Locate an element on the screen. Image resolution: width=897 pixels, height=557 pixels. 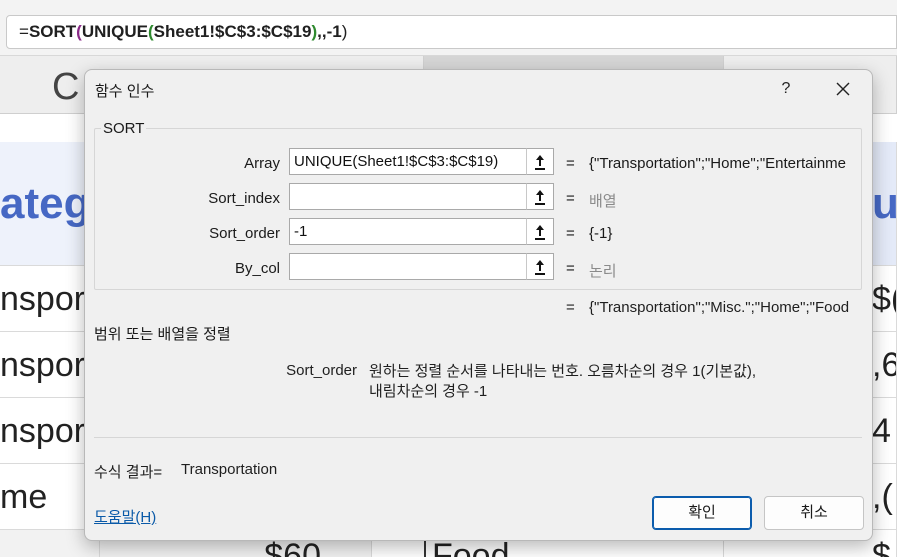
function-result-value: {"Transportation";"Misc.";"Home";"Food is located at coordinates (719, 307).